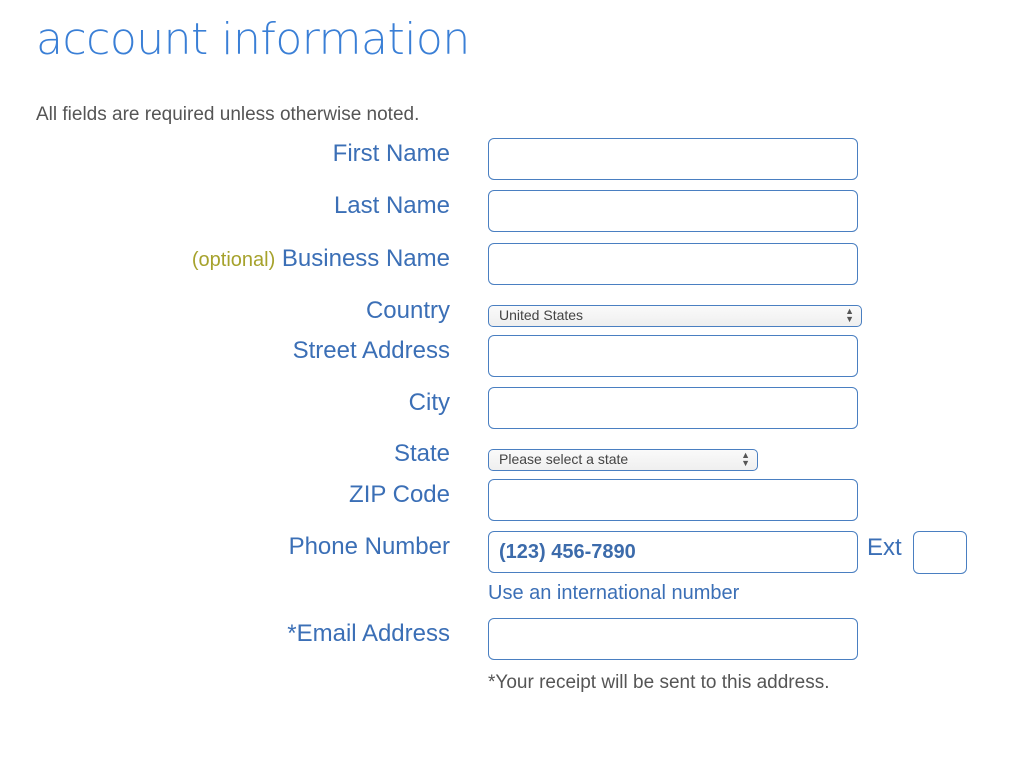 The image size is (1024, 767). I want to click on business-name-label-group: (optional) Business Name, so click(321, 259).